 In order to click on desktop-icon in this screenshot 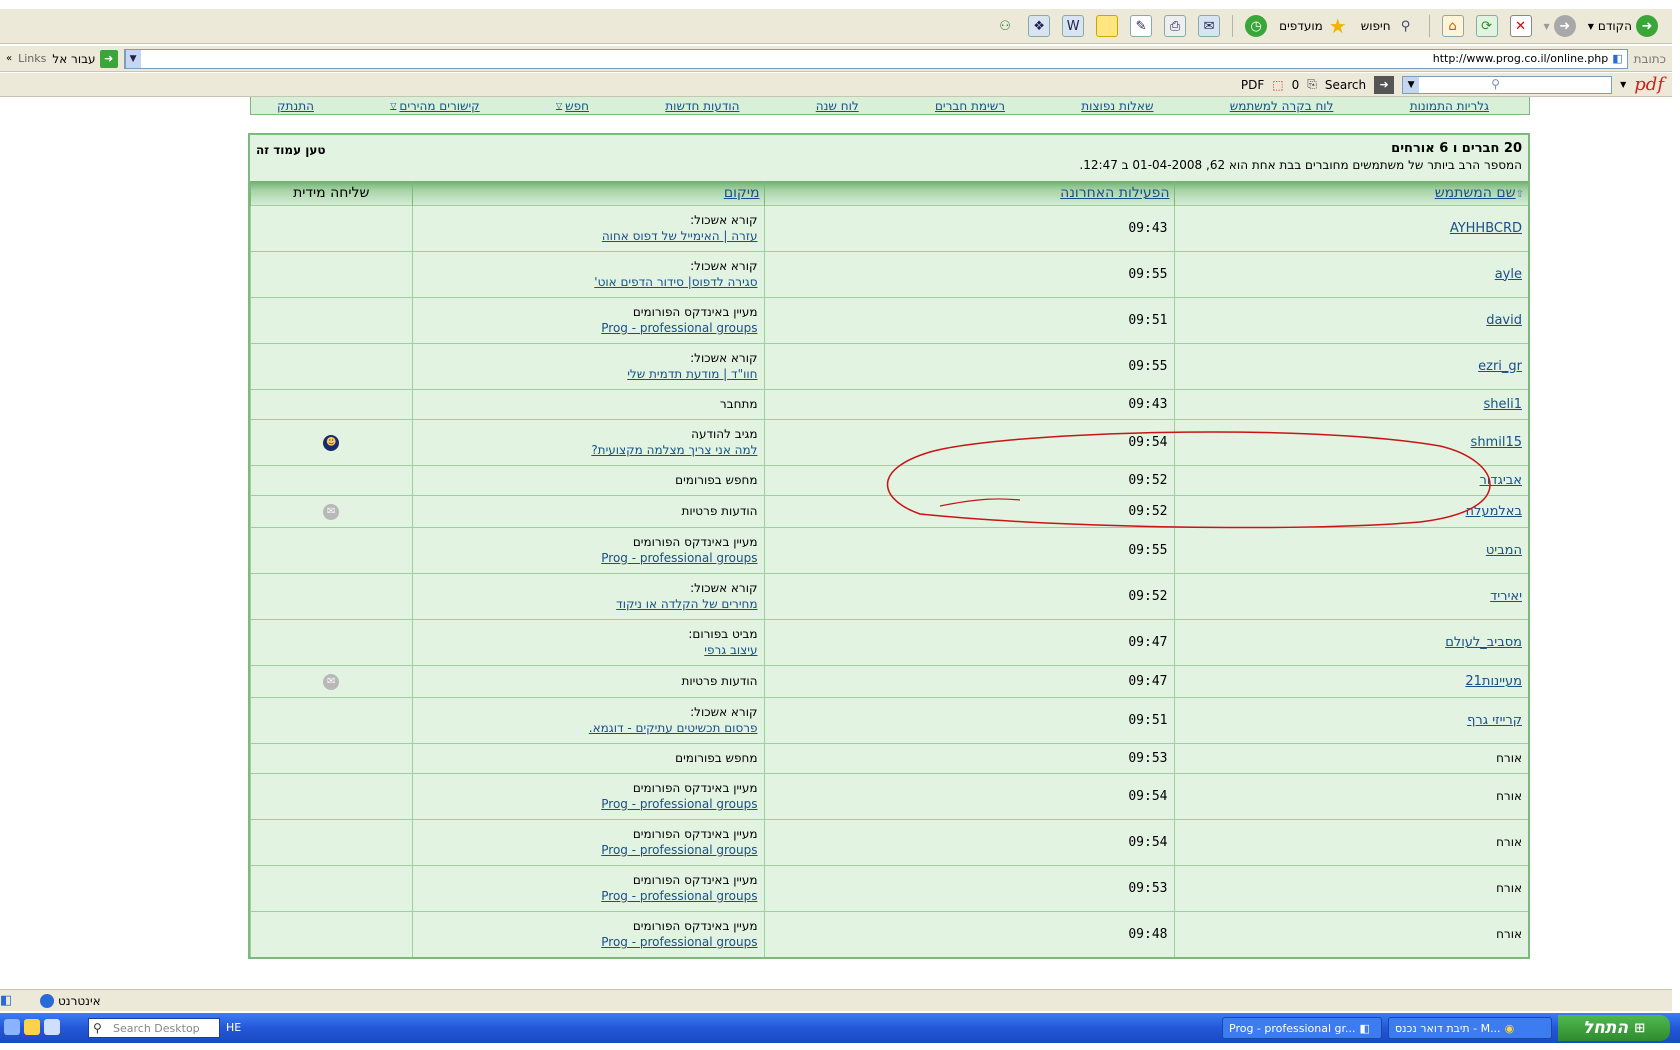, I will do `click(12, 1027)`.